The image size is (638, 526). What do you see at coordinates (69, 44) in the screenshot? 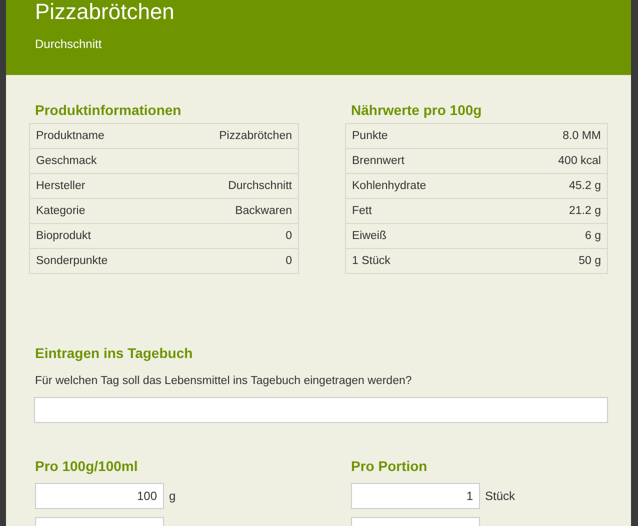
I see `page-subtitle: Durchschnitt` at bounding box center [69, 44].